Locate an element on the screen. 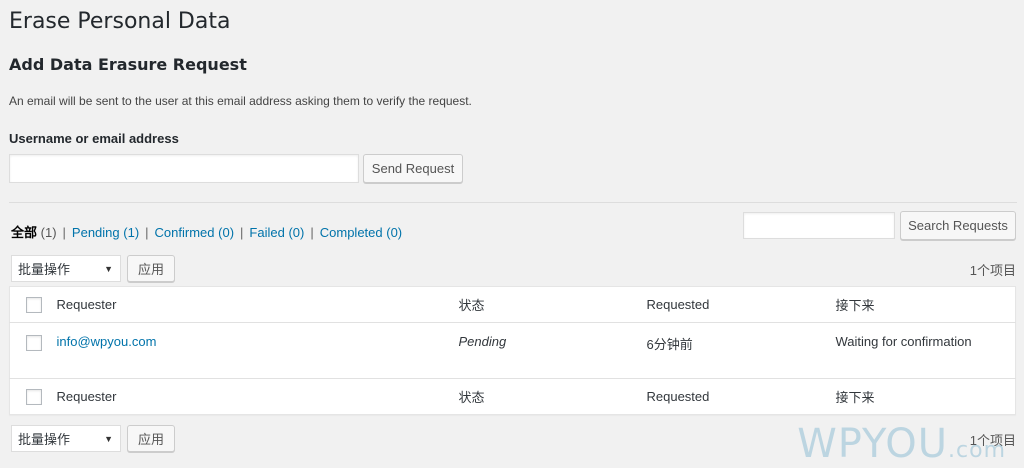 The width and height of the screenshot is (1024, 468). column-next-steps: 接下来 is located at coordinates (855, 305).